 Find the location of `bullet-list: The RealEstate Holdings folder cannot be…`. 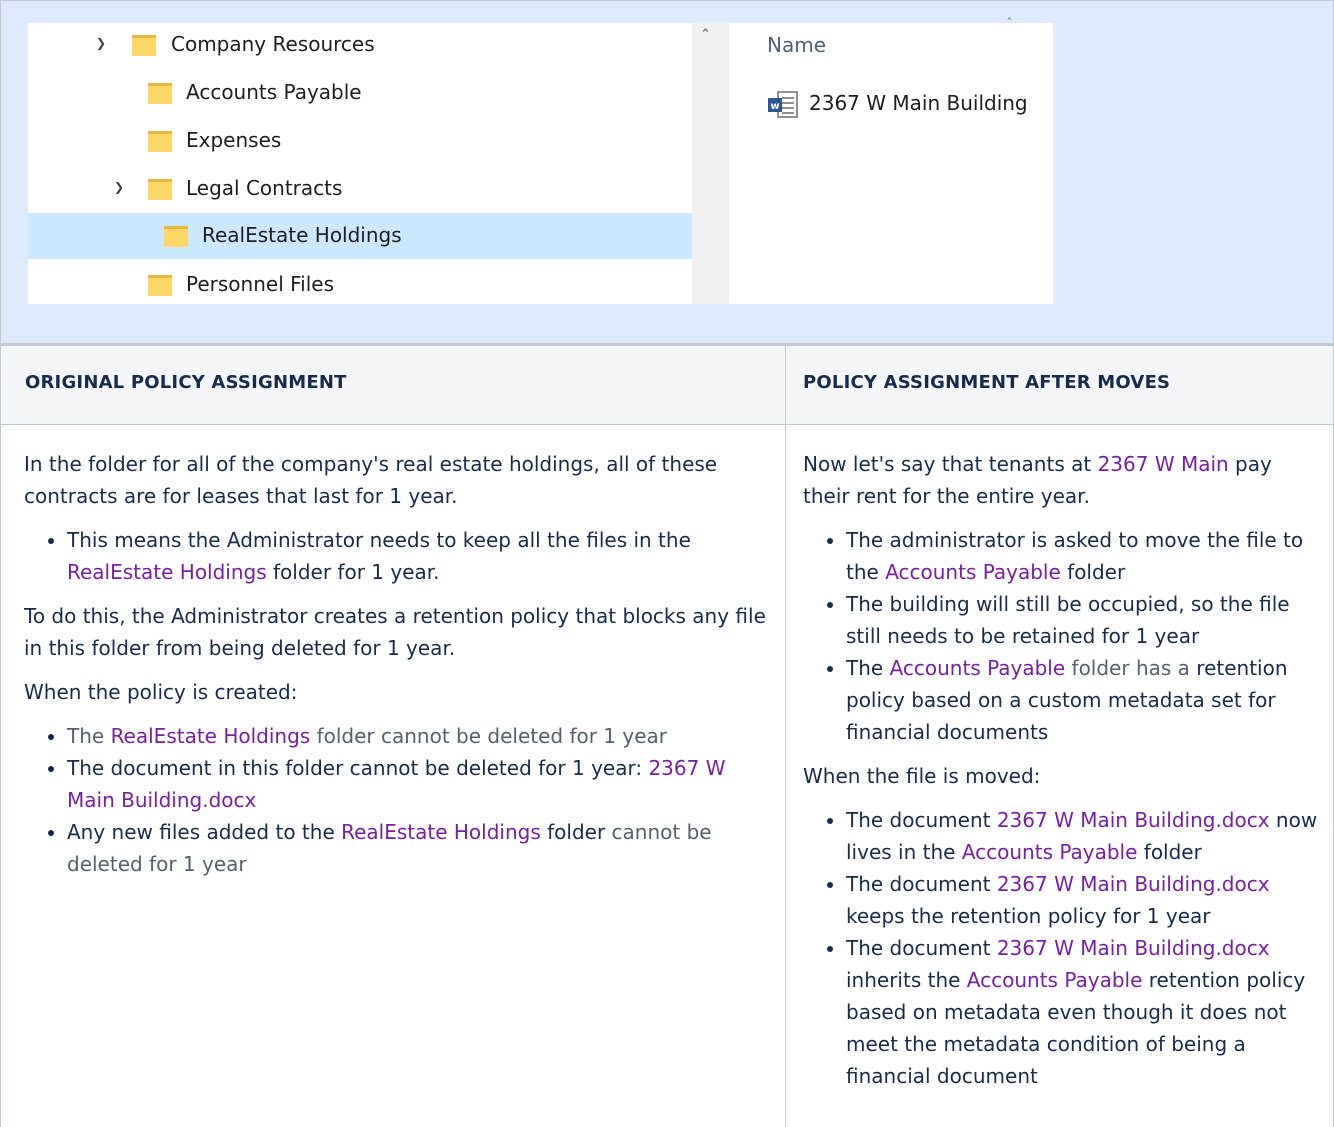

bullet-list: The RealEstate Holdings folder cannot be… is located at coordinates (396, 800).